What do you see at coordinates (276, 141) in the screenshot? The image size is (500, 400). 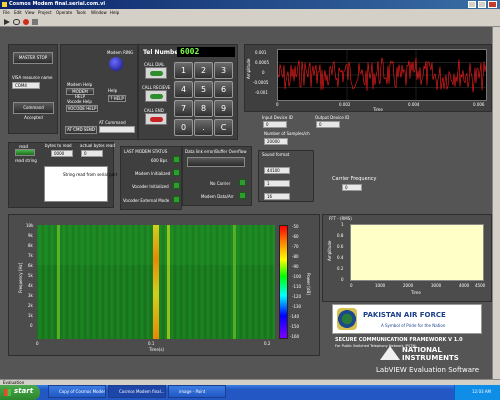 I see `samples-per-channel-field: 20000` at bounding box center [276, 141].